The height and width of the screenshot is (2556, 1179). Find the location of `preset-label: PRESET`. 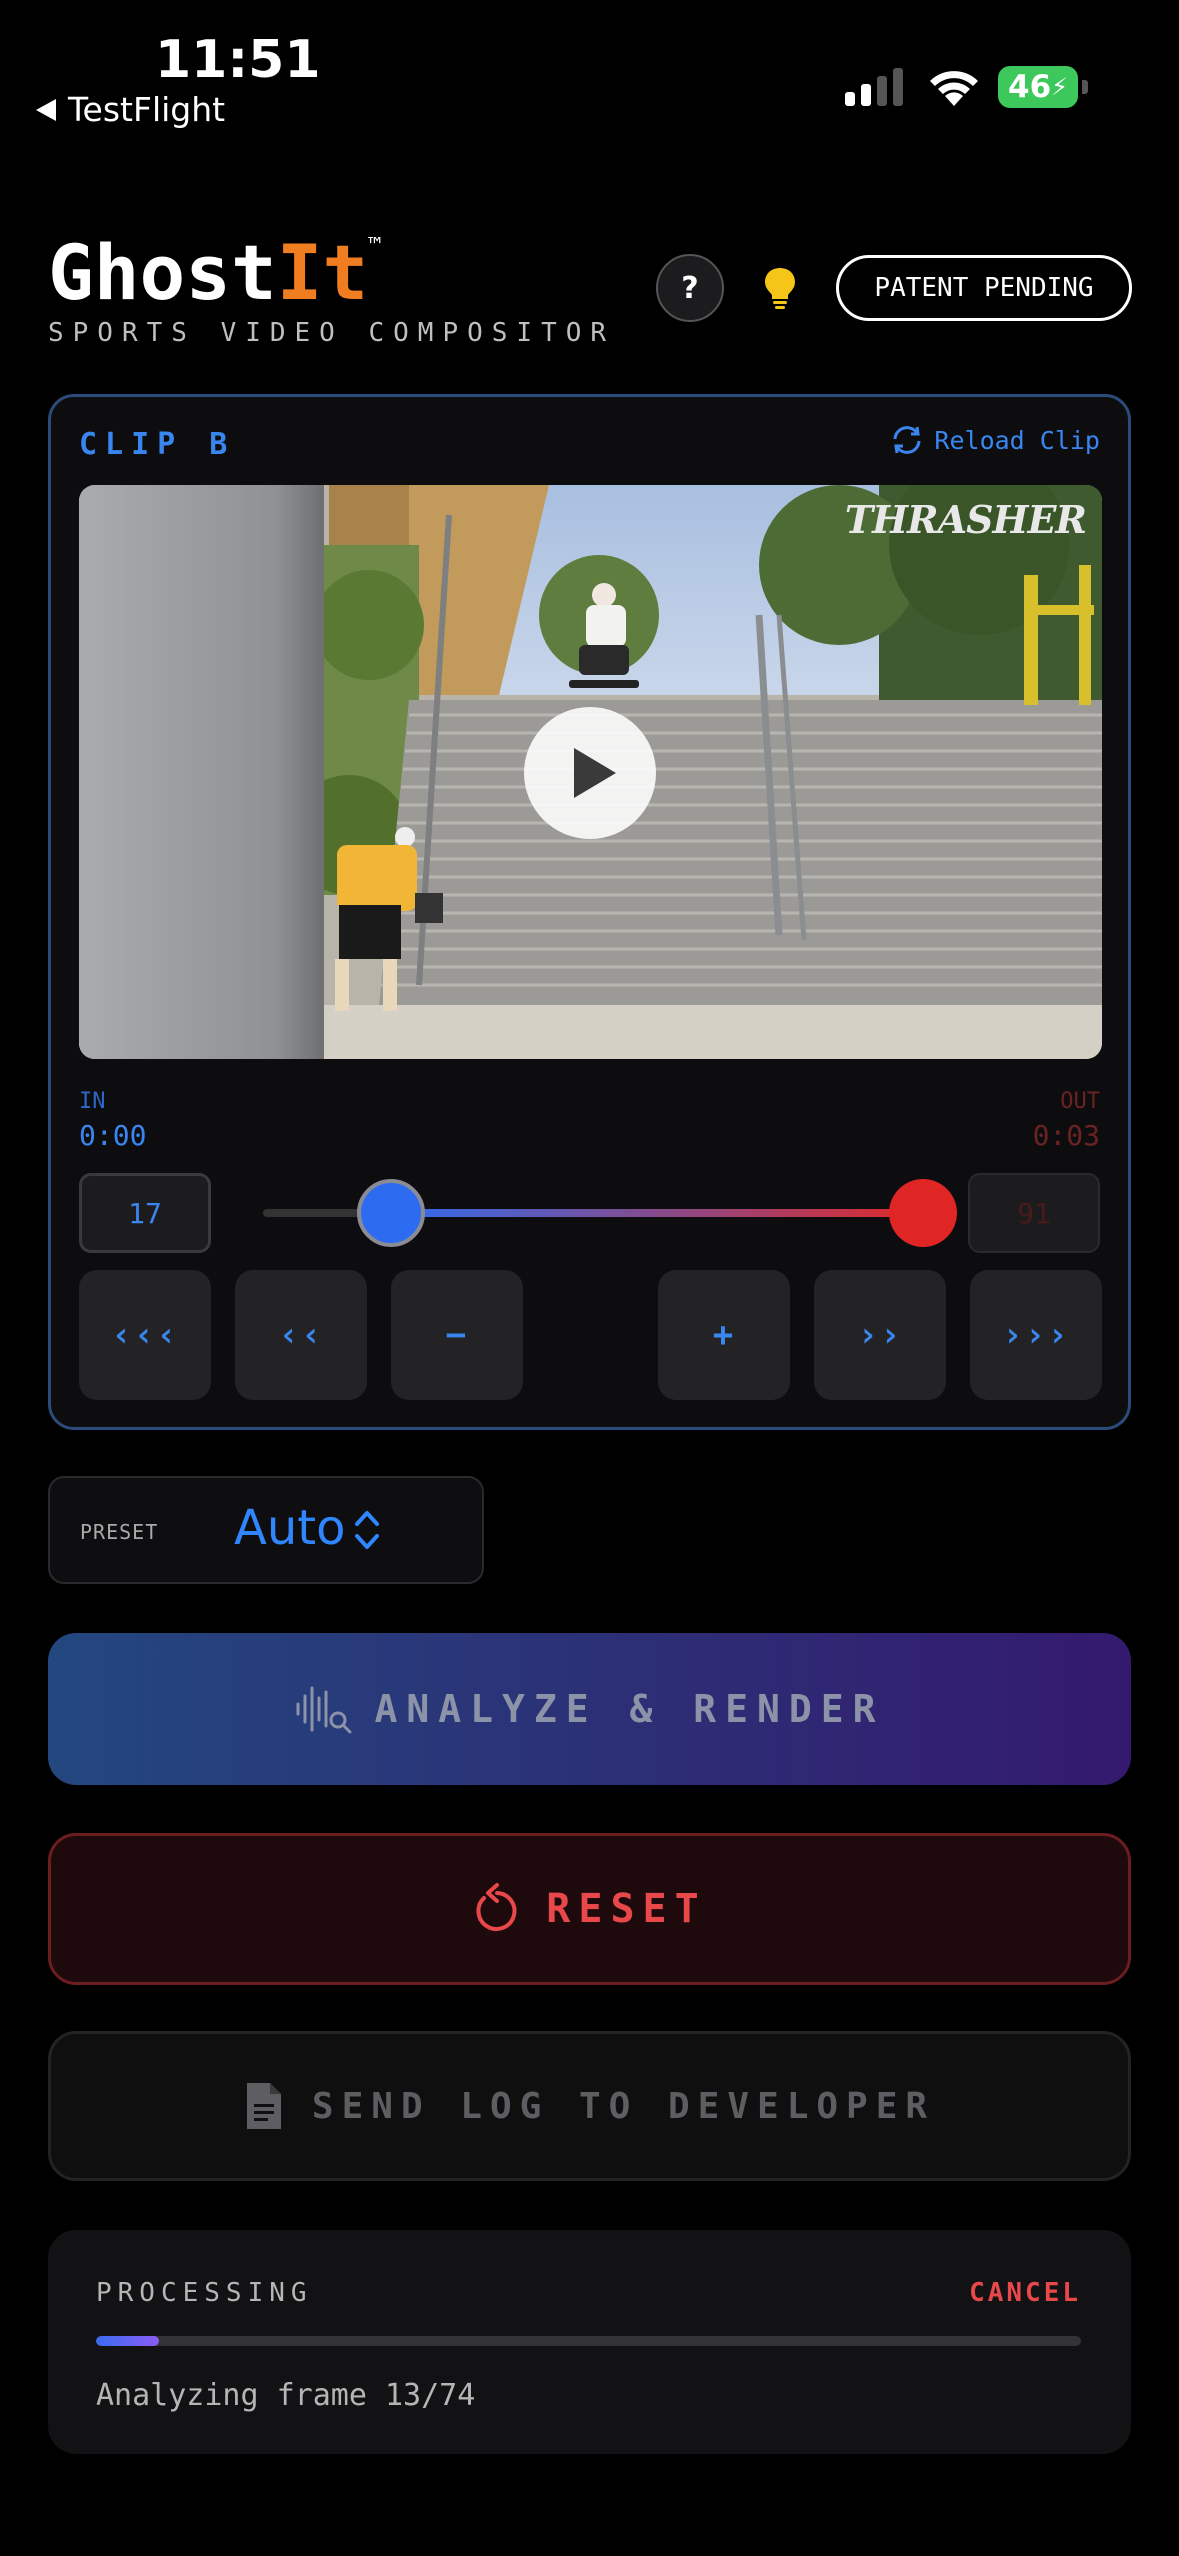

preset-label: PRESET is located at coordinates (119, 1532).